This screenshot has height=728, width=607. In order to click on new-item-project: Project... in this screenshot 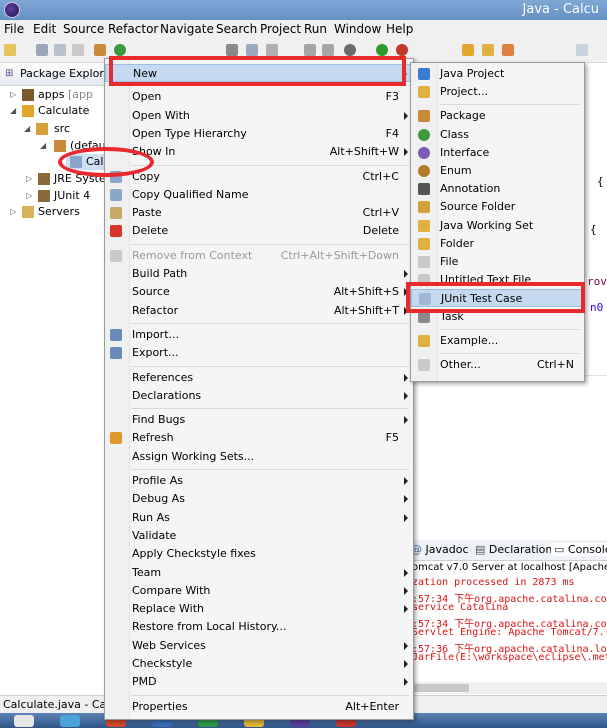, I will do `click(497, 92)`.